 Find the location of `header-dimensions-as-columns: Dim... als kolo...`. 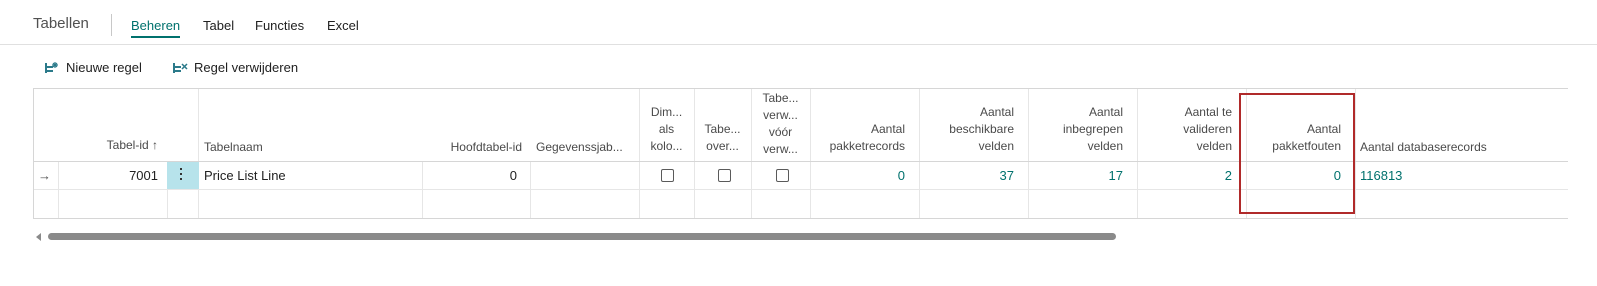

header-dimensions-as-columns: Dim... als kolo... is located at coordinates (666, 129).